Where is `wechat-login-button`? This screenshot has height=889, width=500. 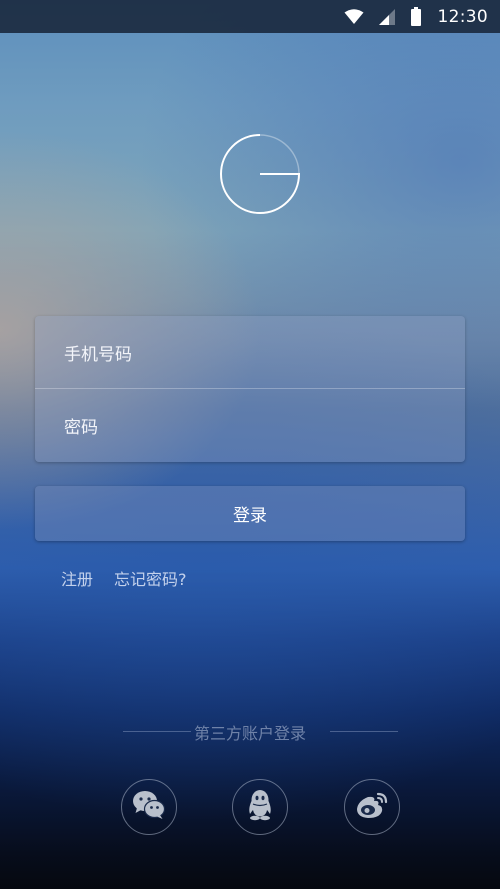 wechat-login-button is located at coordinates (149, 807).